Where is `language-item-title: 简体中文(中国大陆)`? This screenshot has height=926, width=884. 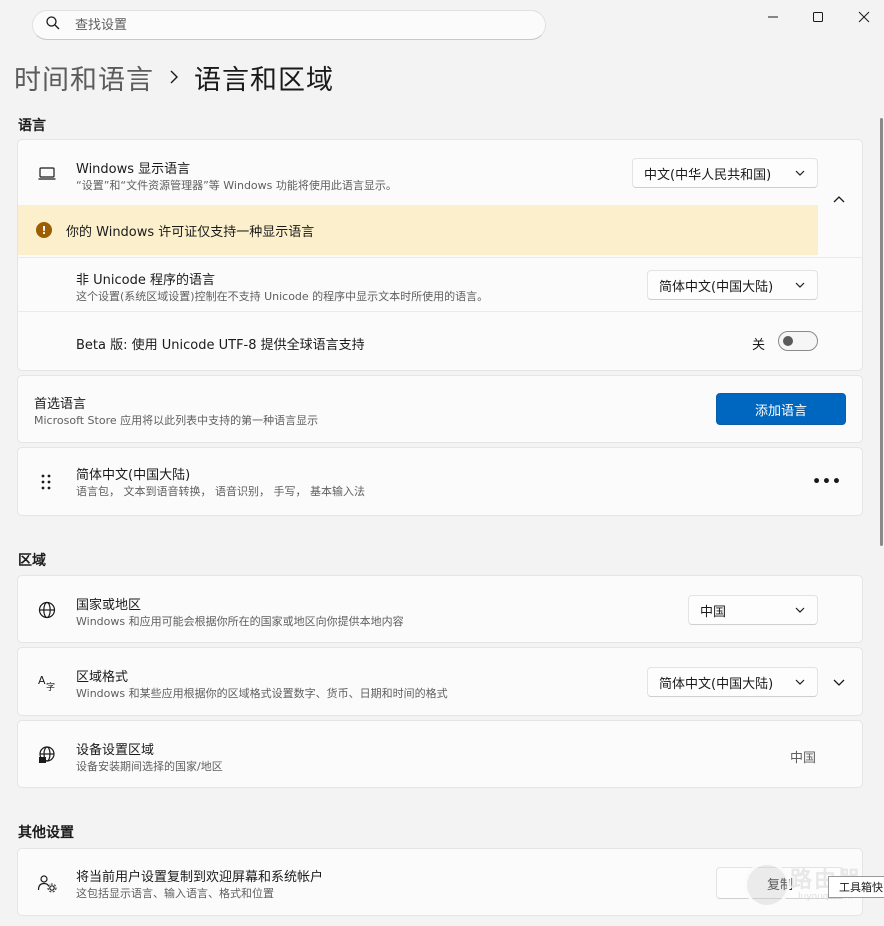
language-item-title: 简体中文(中国大陆) is located at coordinates (133, 475).